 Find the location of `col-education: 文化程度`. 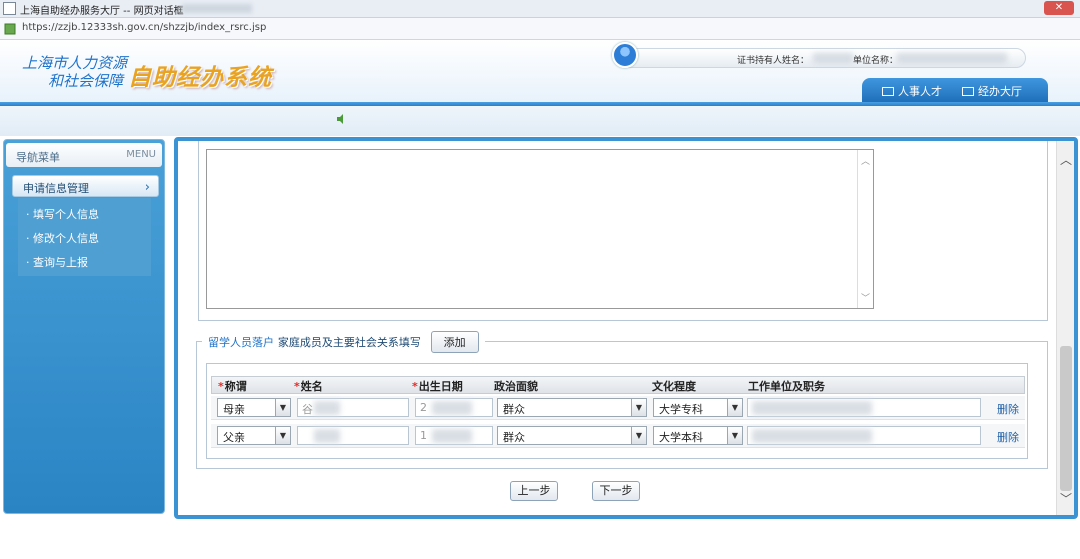

col-education: 文化程度 is located at coordinates (674, 386).